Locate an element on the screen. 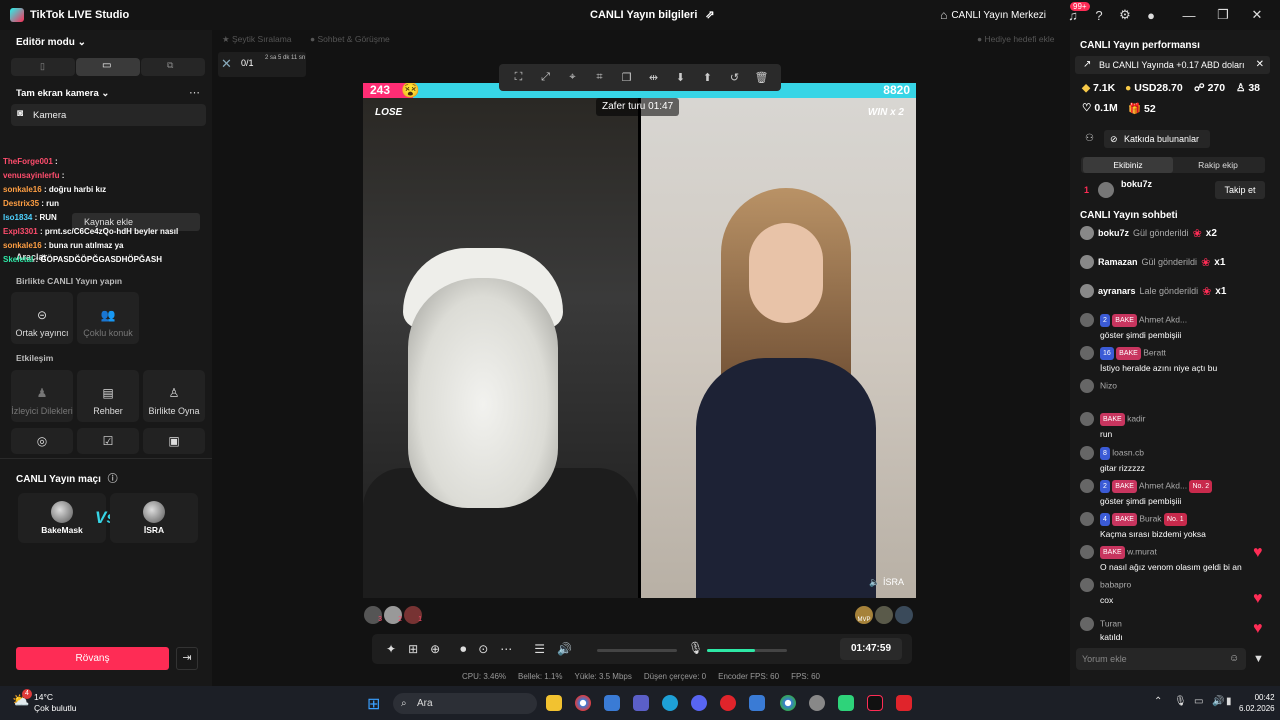 This screenshot has width=1280, height=720. stream-info-button: CANLI Yayın bilgileri ⇗ is located at coordinates (652, 15).